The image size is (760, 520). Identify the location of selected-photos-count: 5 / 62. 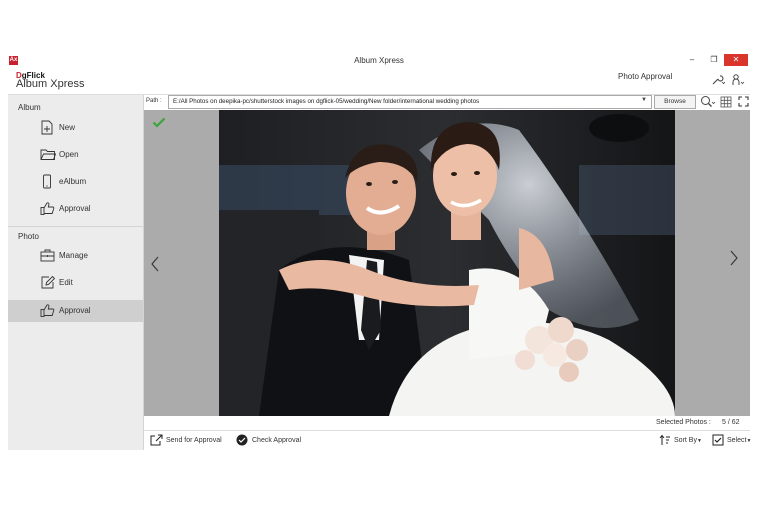
(731, 422).